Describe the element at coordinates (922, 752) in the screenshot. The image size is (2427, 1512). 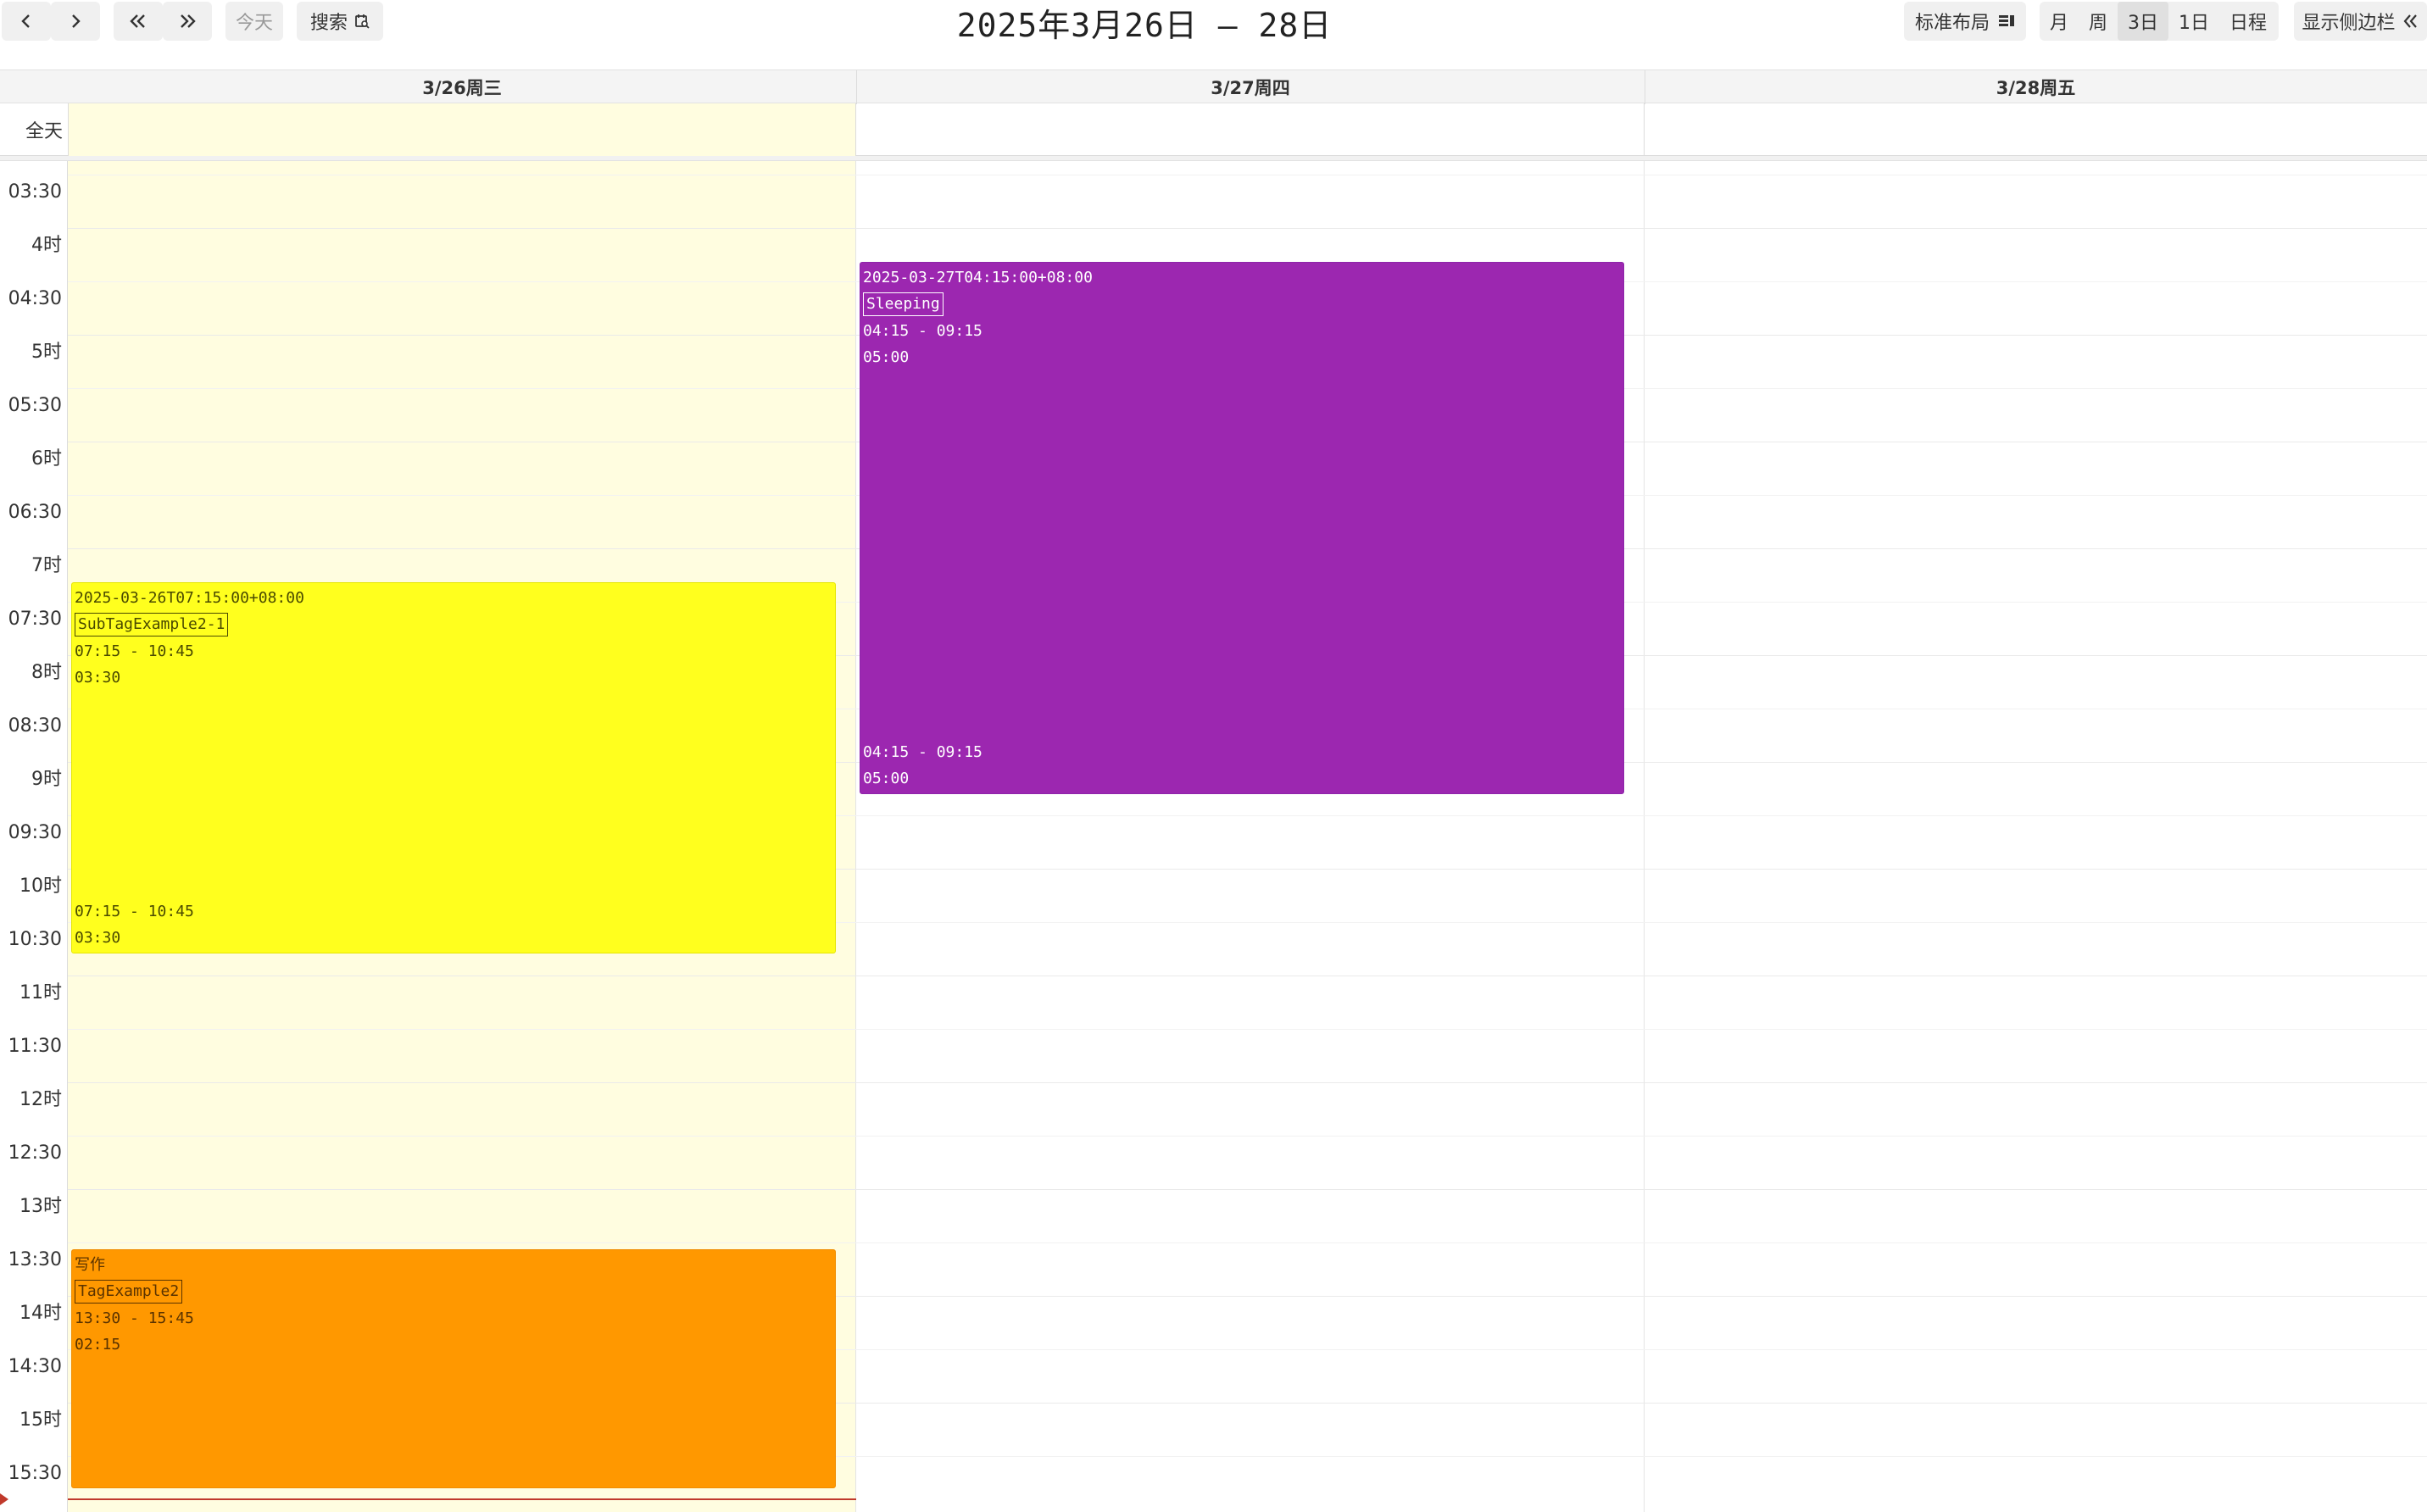
I see `event-time-bottom: 04:15 - 09:15` at that location.